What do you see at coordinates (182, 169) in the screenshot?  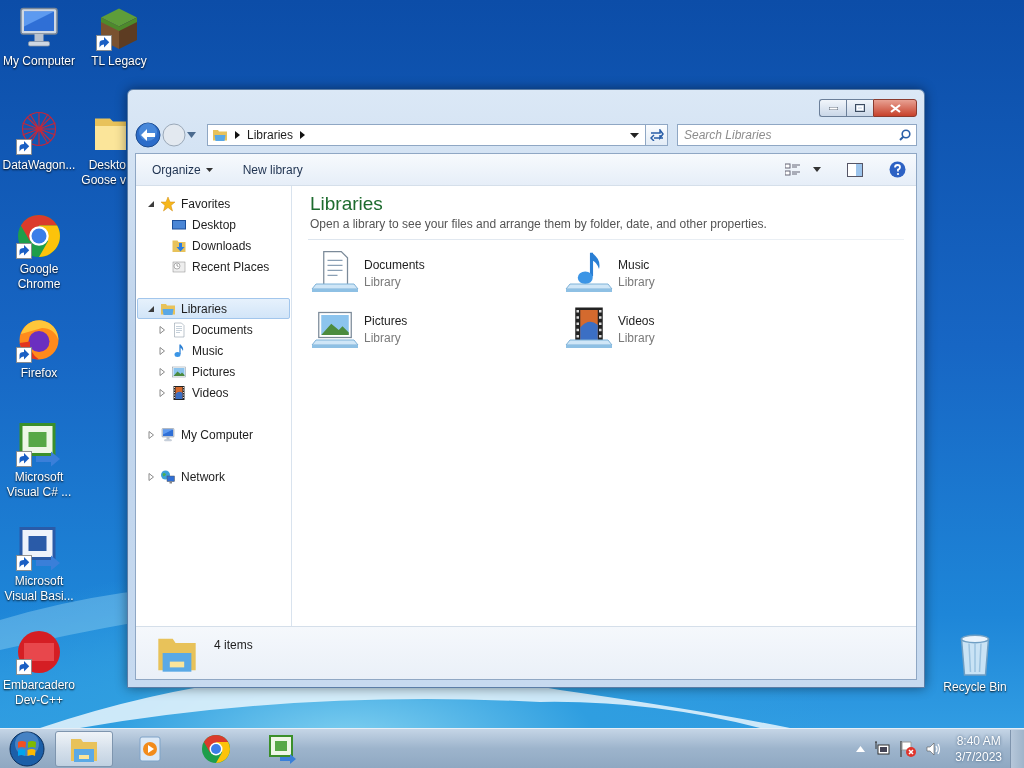 I see `toolbar-button: Organize` at bounding box center [182, 169].